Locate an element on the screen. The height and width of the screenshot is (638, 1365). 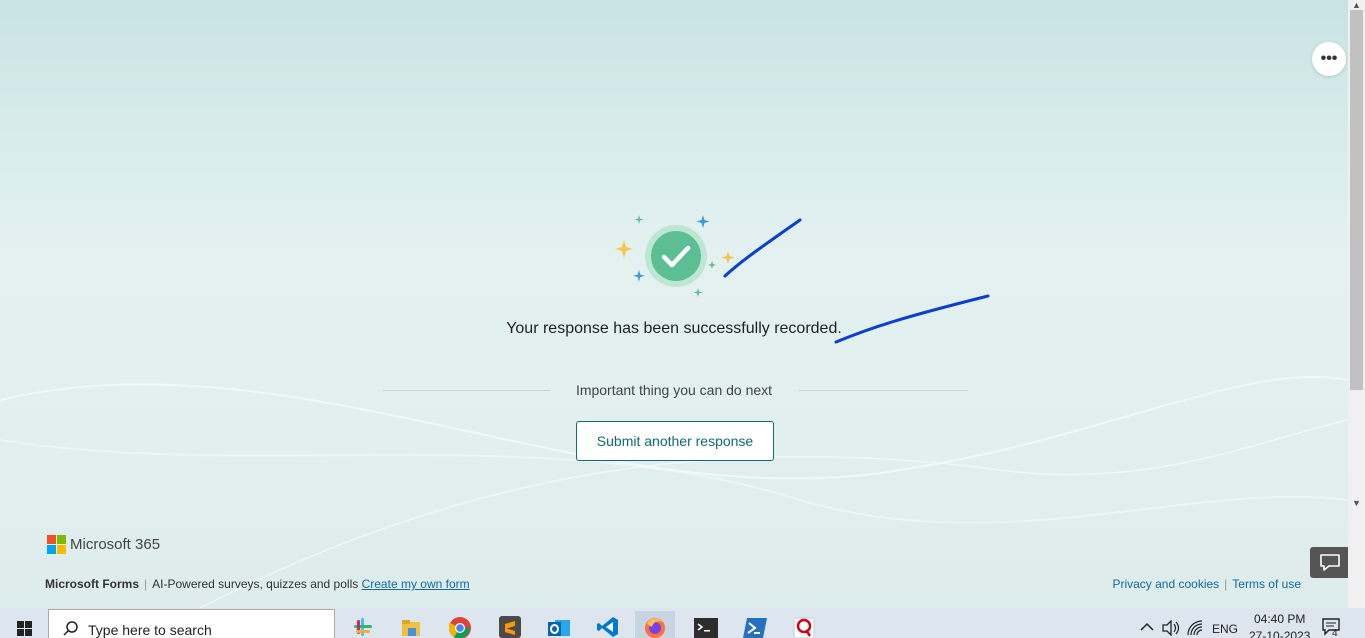
terminal-icon is located at coordinates (706, 624).